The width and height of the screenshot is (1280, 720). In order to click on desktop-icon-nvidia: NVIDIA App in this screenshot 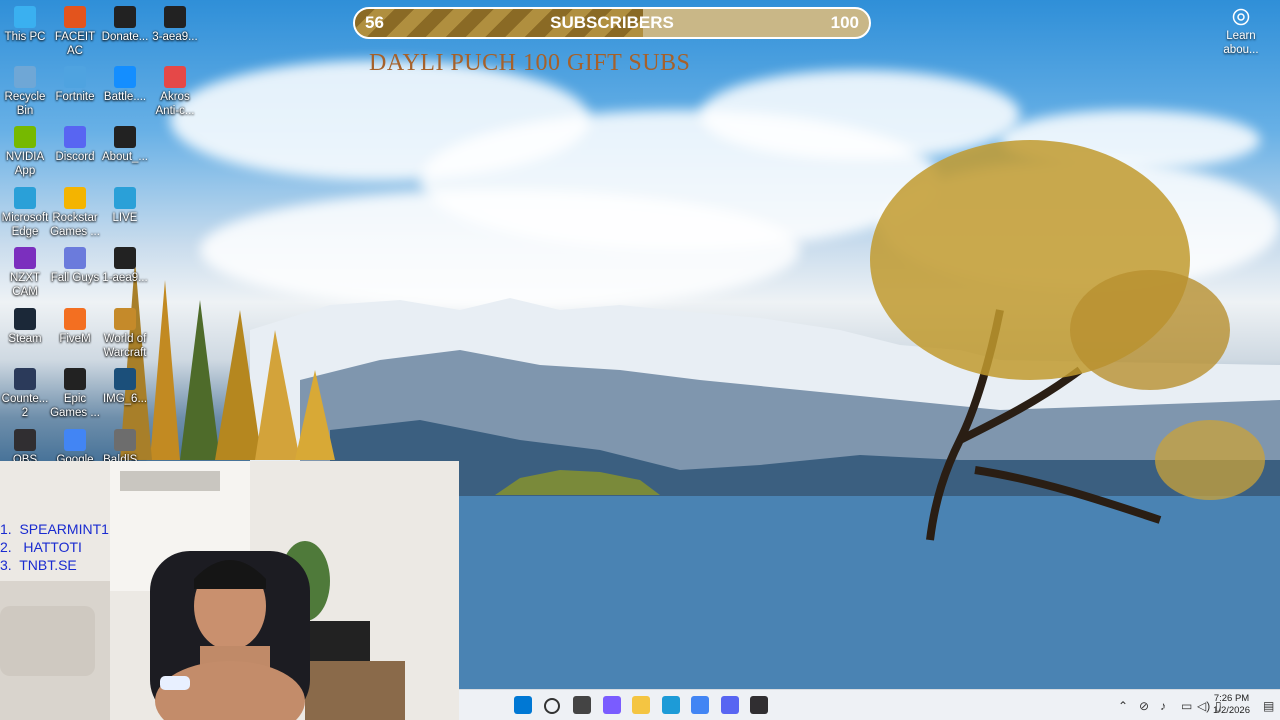, I will do `click(25, 152)`.